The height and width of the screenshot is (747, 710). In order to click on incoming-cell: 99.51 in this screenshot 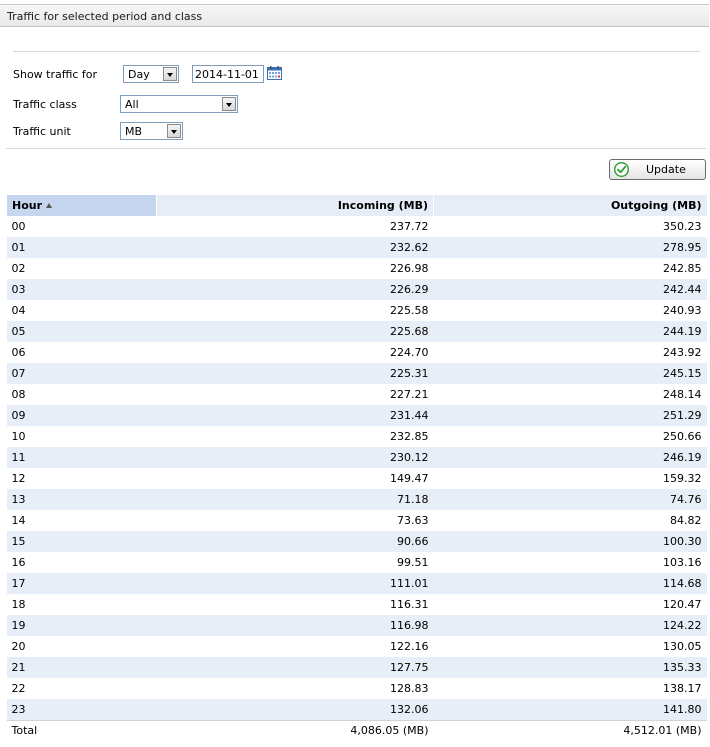, I will do `click(295, 562)`.